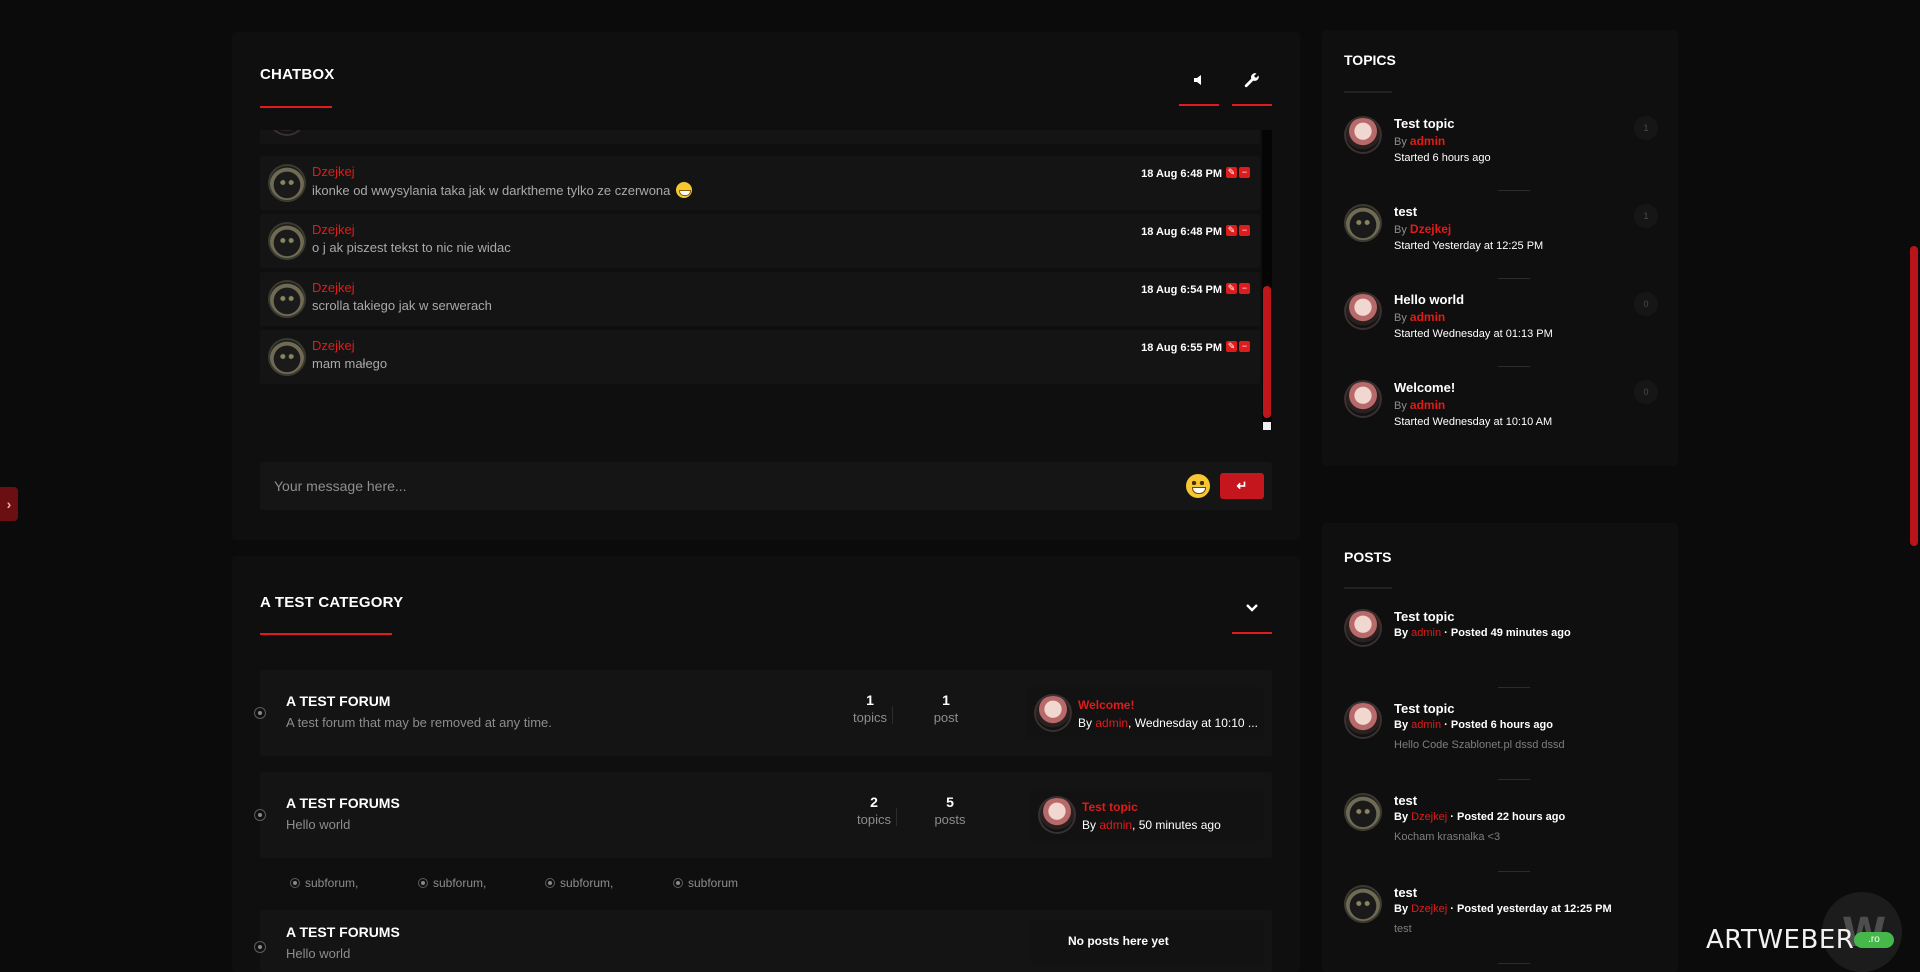  I want to click on message-text: o j ak piszest tekst to nic nie widac, so click(411, 247).